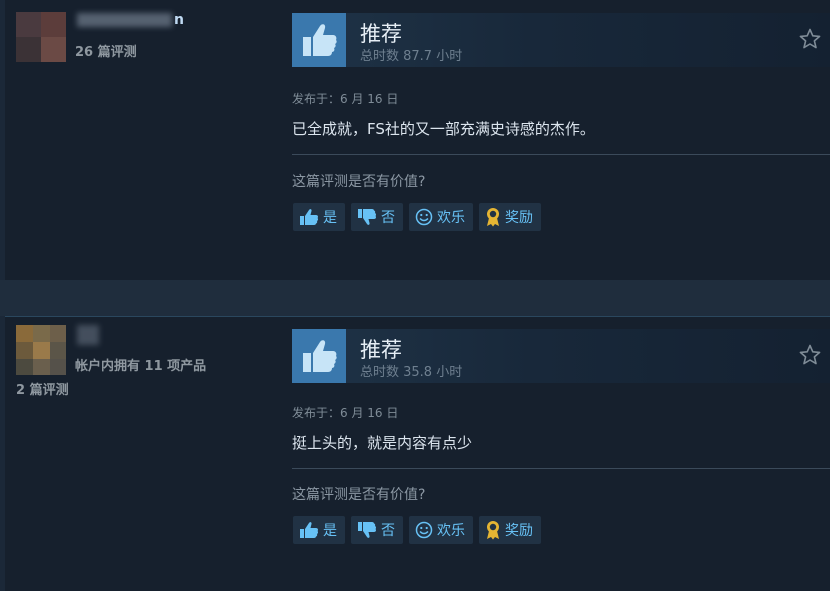  What do you see at coordinates (561, 40) in the screenshot?
I see `vote-header: 推荐 总时数 87.7 小时` at bounding box center [561, 40].